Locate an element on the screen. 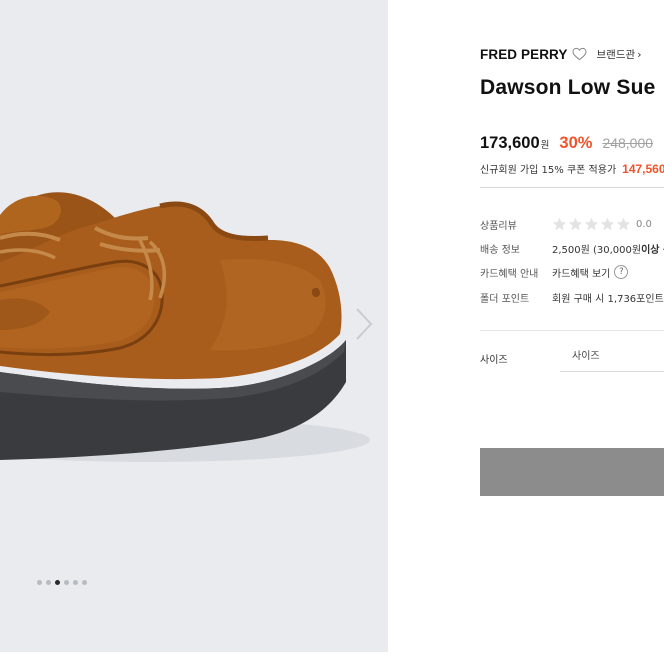 This screenshot has width=664, height=664. spec-label: 폴더 포인트 is located at coordinates (505, 299).